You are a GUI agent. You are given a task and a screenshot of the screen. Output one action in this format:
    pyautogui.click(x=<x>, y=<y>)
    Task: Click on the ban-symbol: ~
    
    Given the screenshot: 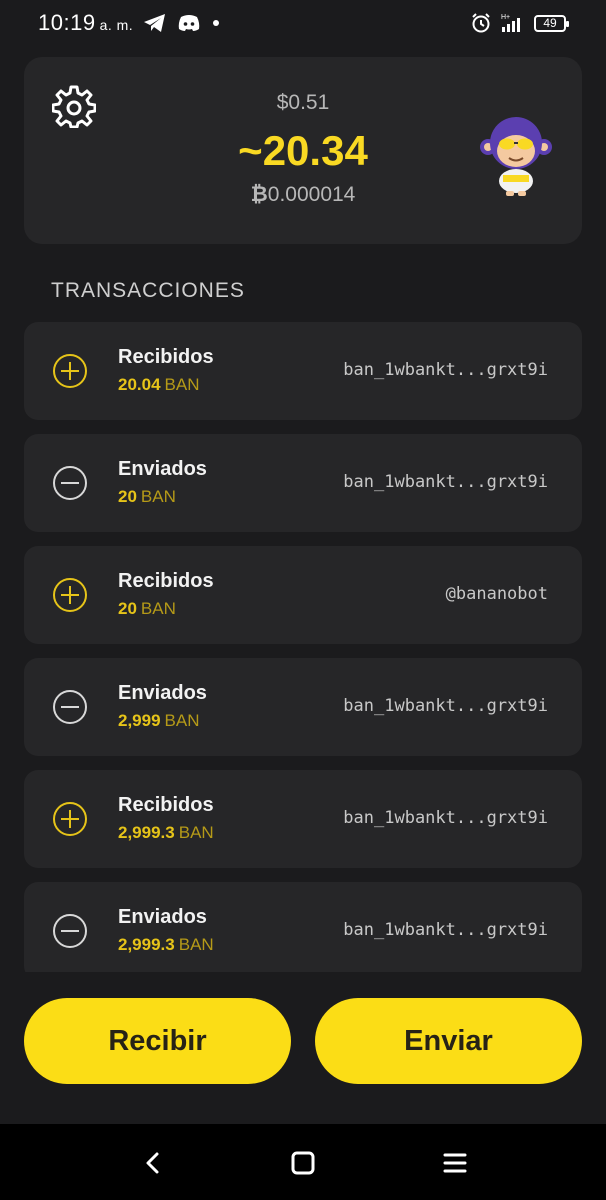 What is the action you would take?
    pyautogui.click(x=250, y=150)
    